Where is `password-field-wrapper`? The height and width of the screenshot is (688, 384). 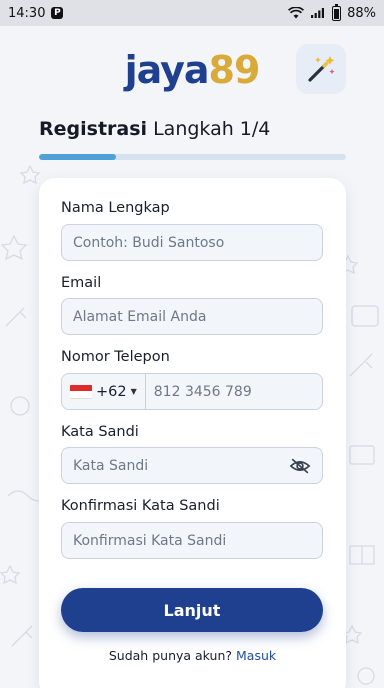
password-field-wrapper is located at coordinates (192, 465).